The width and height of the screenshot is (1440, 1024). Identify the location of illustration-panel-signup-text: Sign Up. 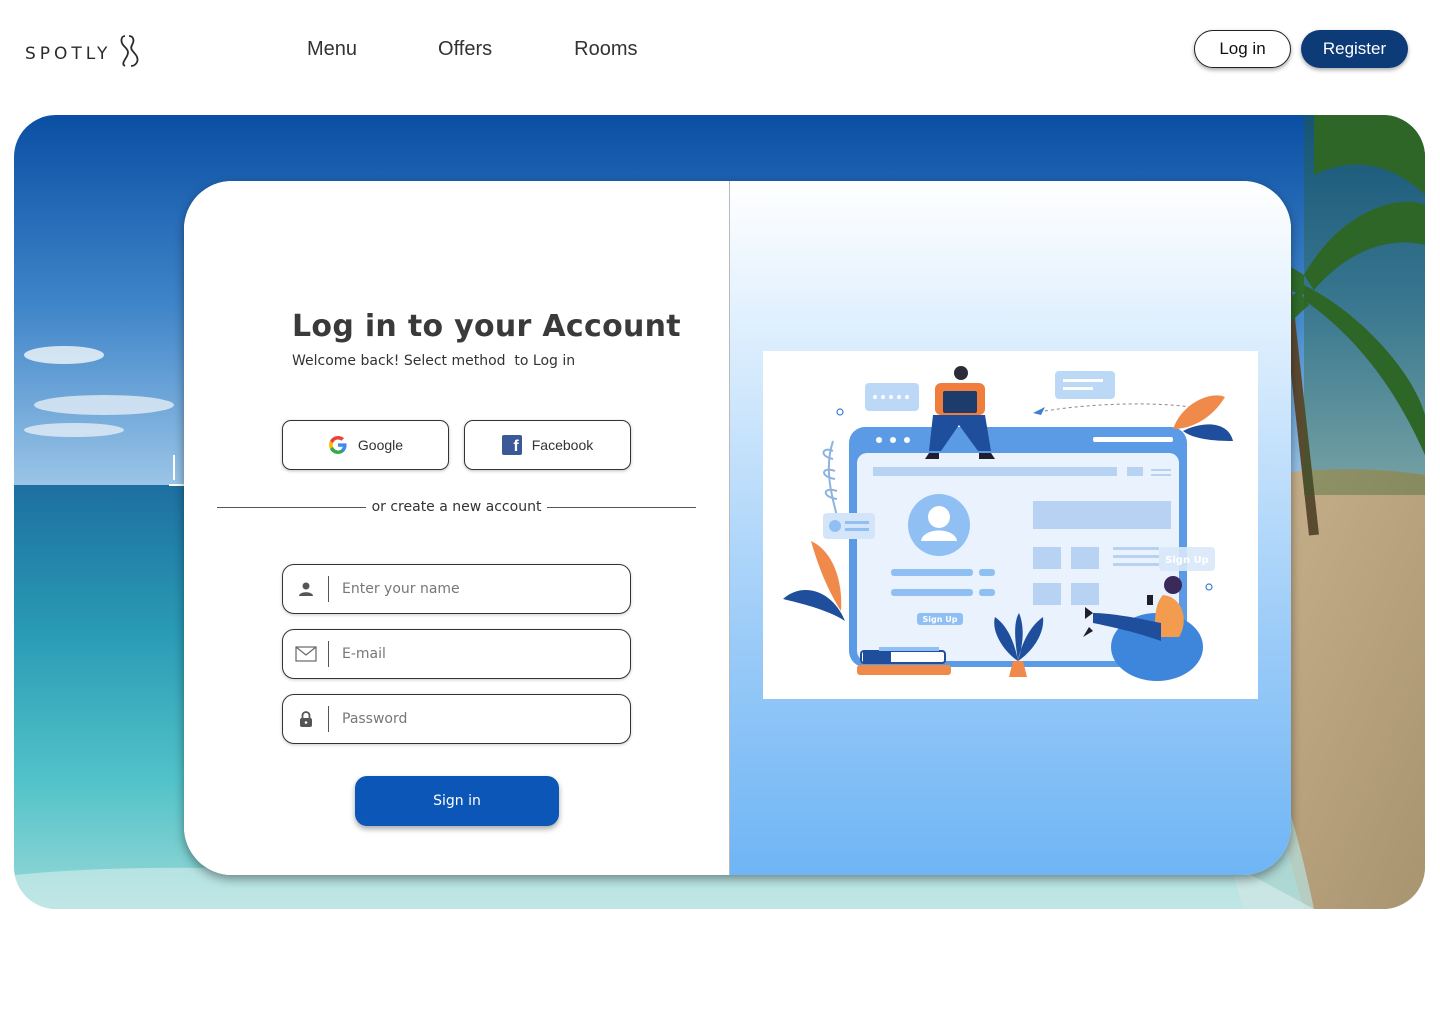
(1187, 560).